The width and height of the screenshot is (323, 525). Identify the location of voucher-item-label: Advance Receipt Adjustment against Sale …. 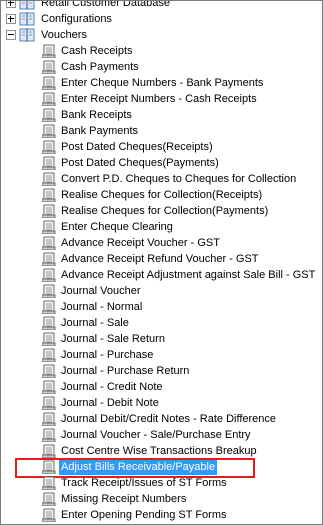
(188, 275).